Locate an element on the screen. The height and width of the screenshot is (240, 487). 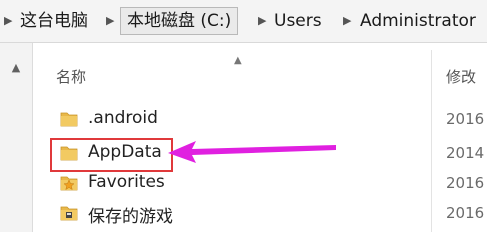
column-header-modified: 修改 is located at coordinates (461, 76).